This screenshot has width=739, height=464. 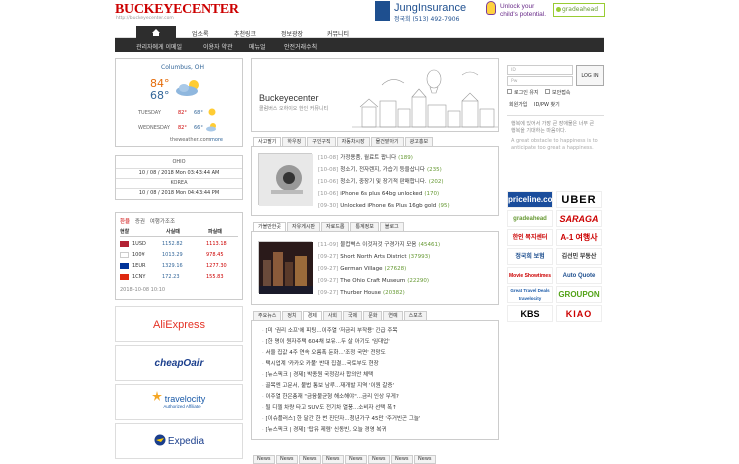 I want to click on subnav-safety: 안전거래수칙, so click(x=300, y=46).